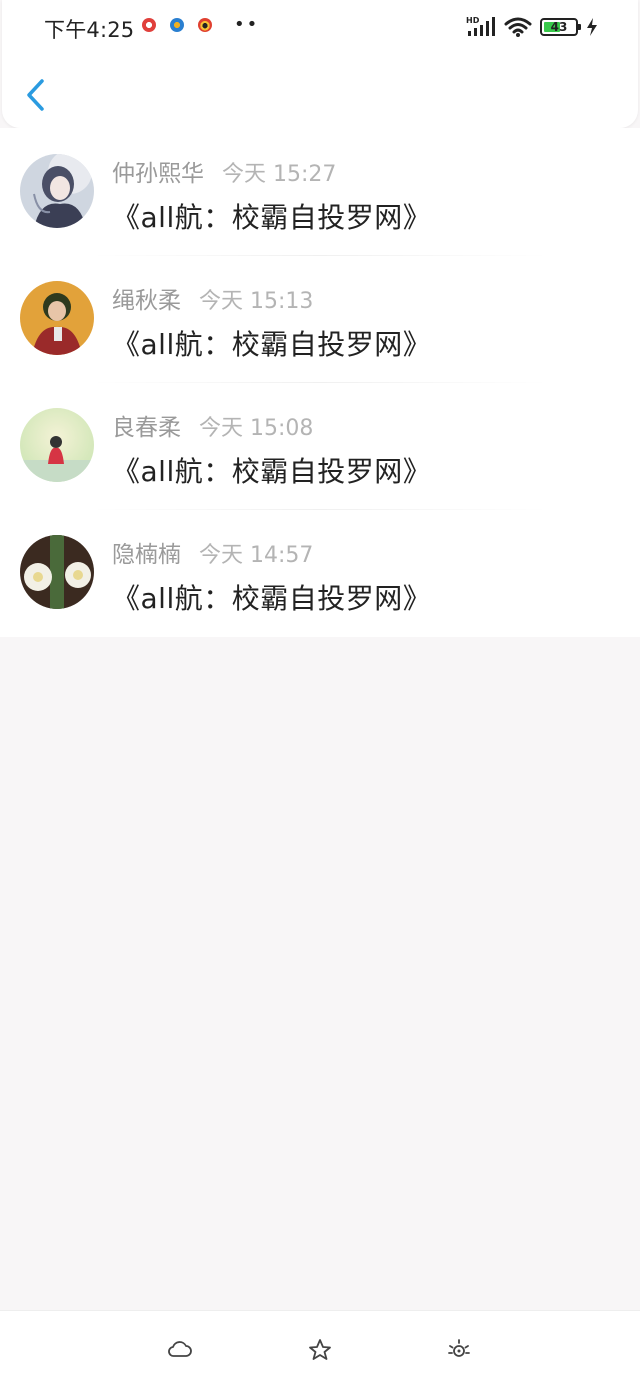 This screenshot has height=1387, width=640. Describe the element at coordinates (256, 555) in the screenshot. I see `timestamp: 今天 14:57` at that location.